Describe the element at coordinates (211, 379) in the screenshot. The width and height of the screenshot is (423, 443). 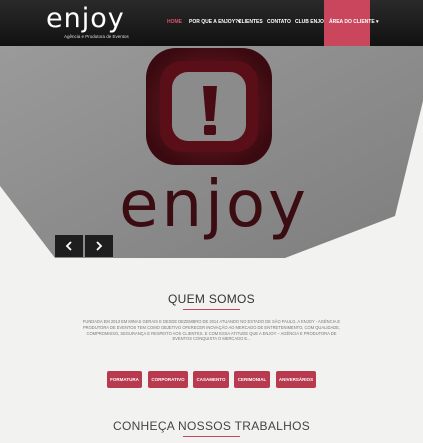
I see `category-casamento-button: CASAMENTO` at that location.